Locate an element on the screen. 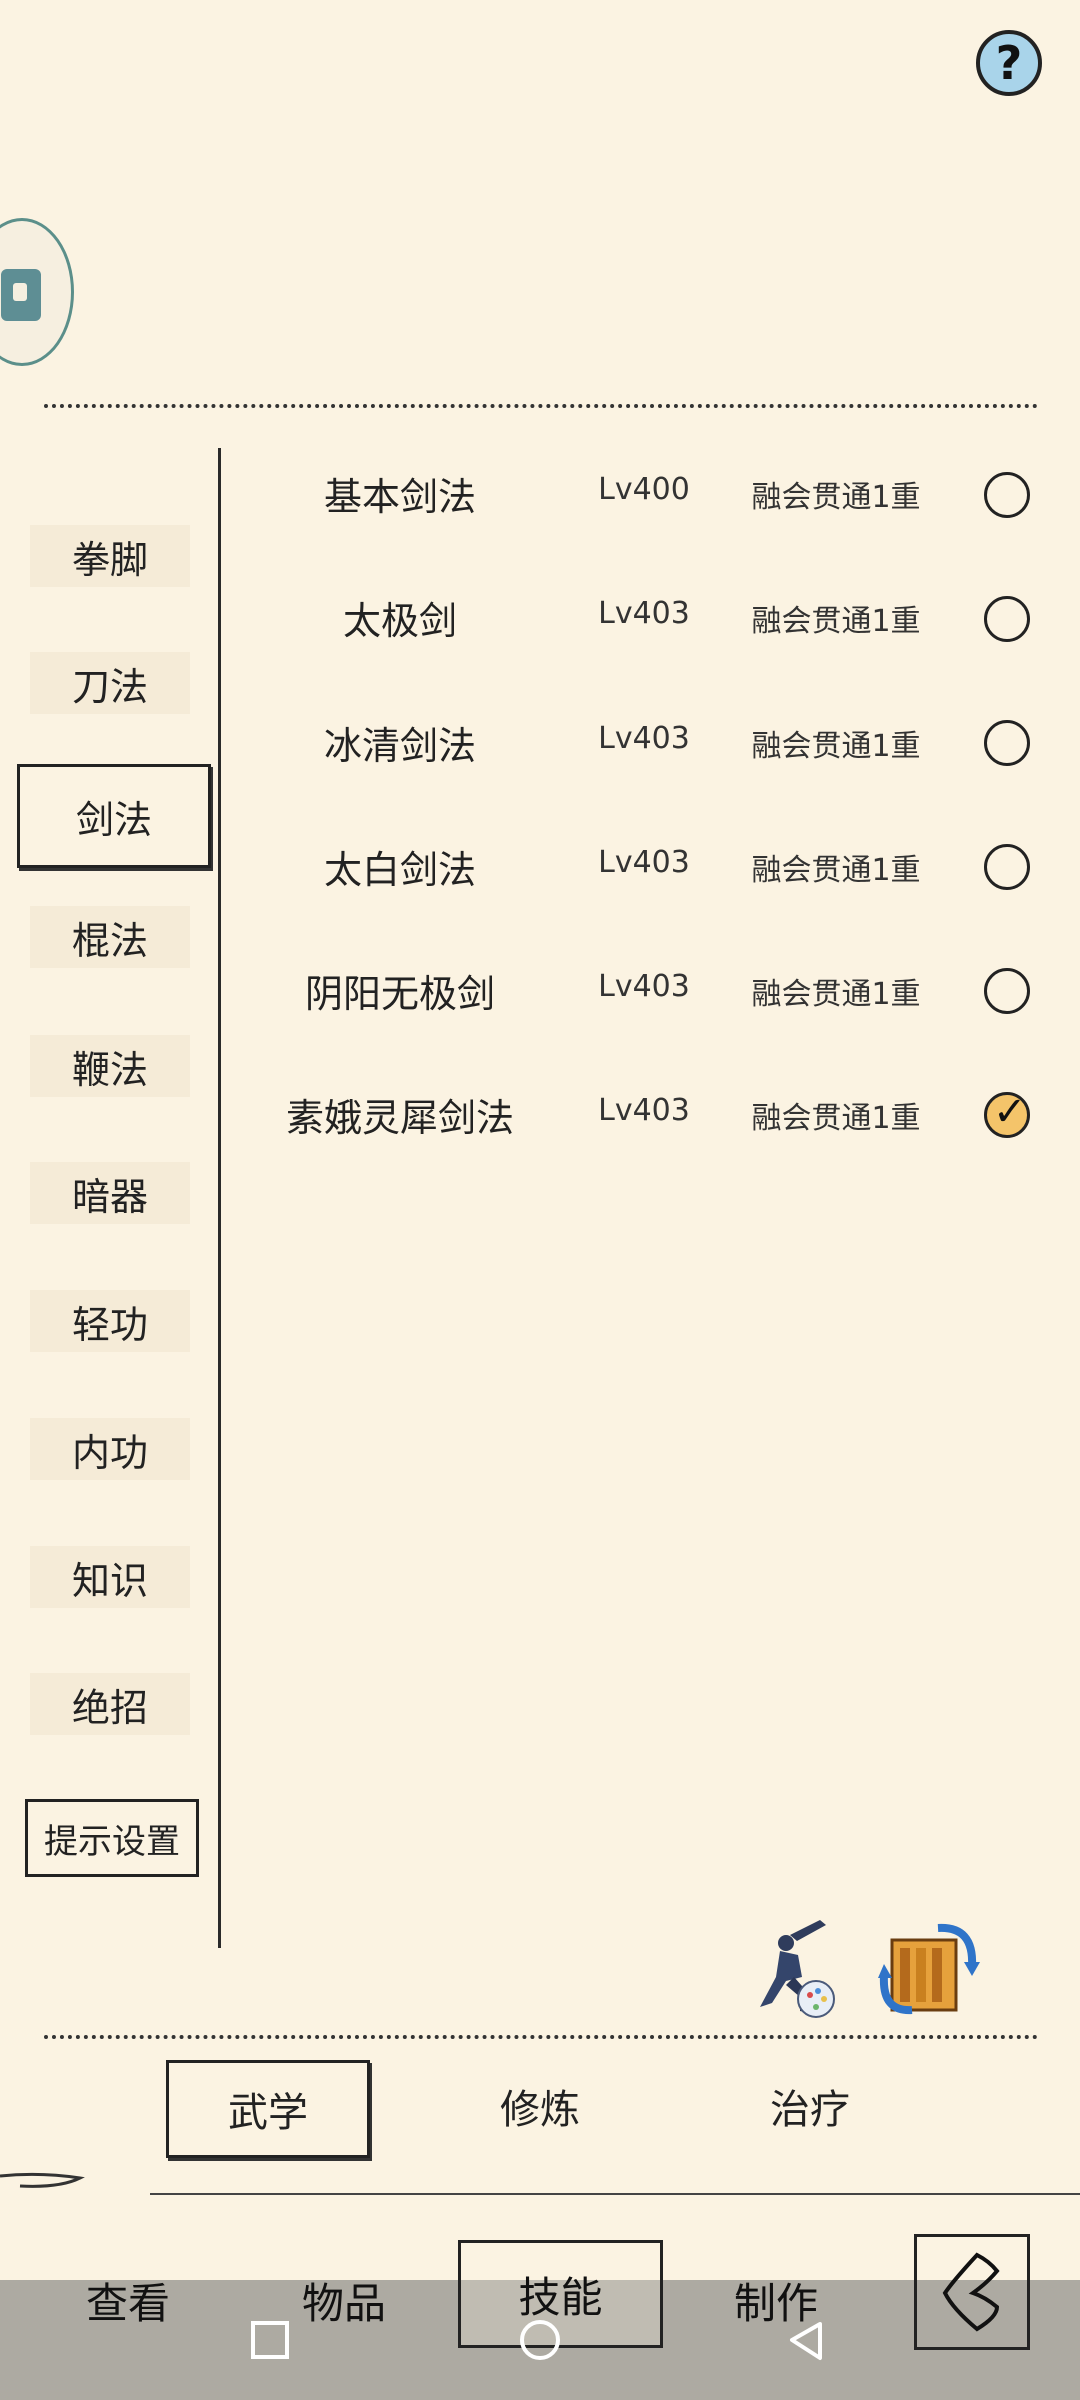 Image resolution: width=1080 pixels, height=2400 pixels. category-bianfa: 鞭法 is located at coordinates (110, 1066).